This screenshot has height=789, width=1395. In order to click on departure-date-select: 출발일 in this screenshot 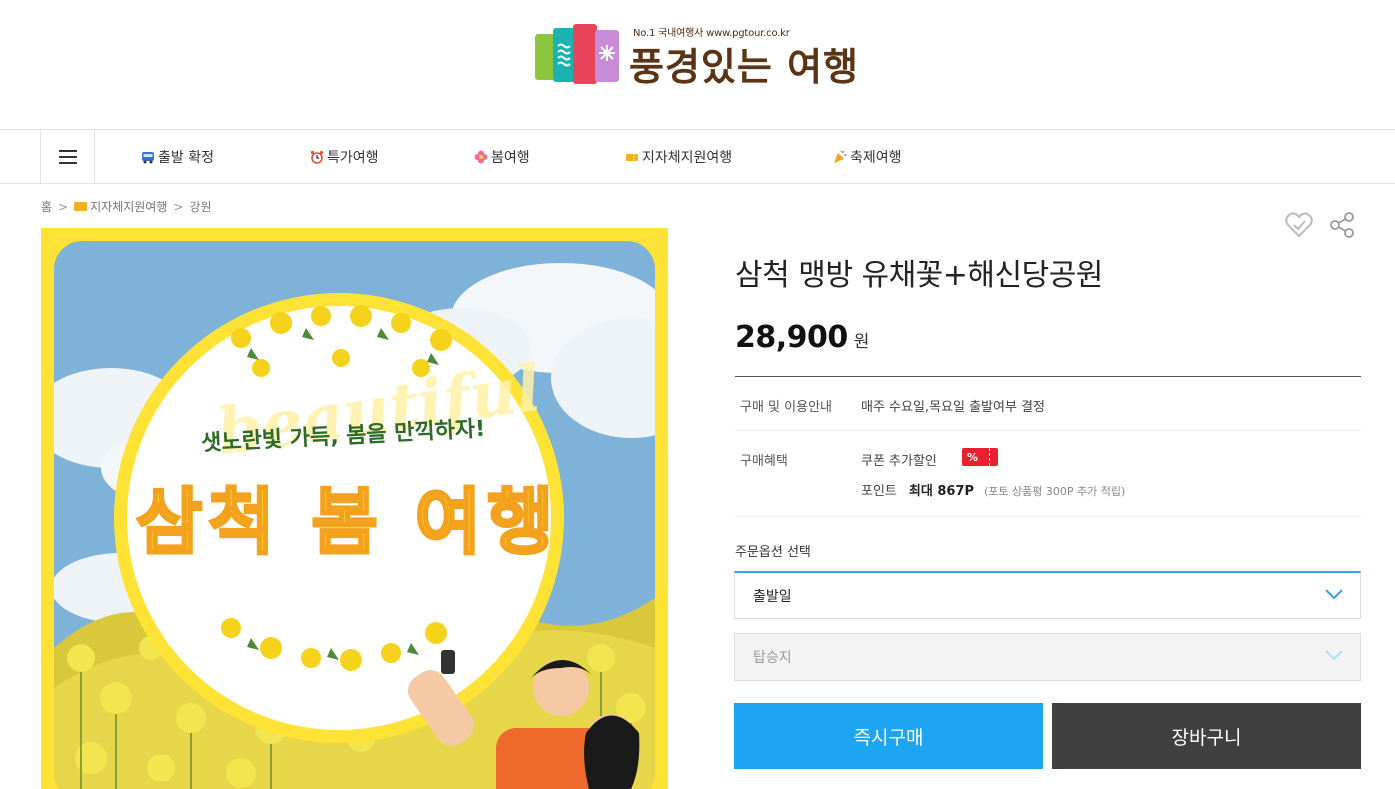, I will do `click(1047, 595)`.